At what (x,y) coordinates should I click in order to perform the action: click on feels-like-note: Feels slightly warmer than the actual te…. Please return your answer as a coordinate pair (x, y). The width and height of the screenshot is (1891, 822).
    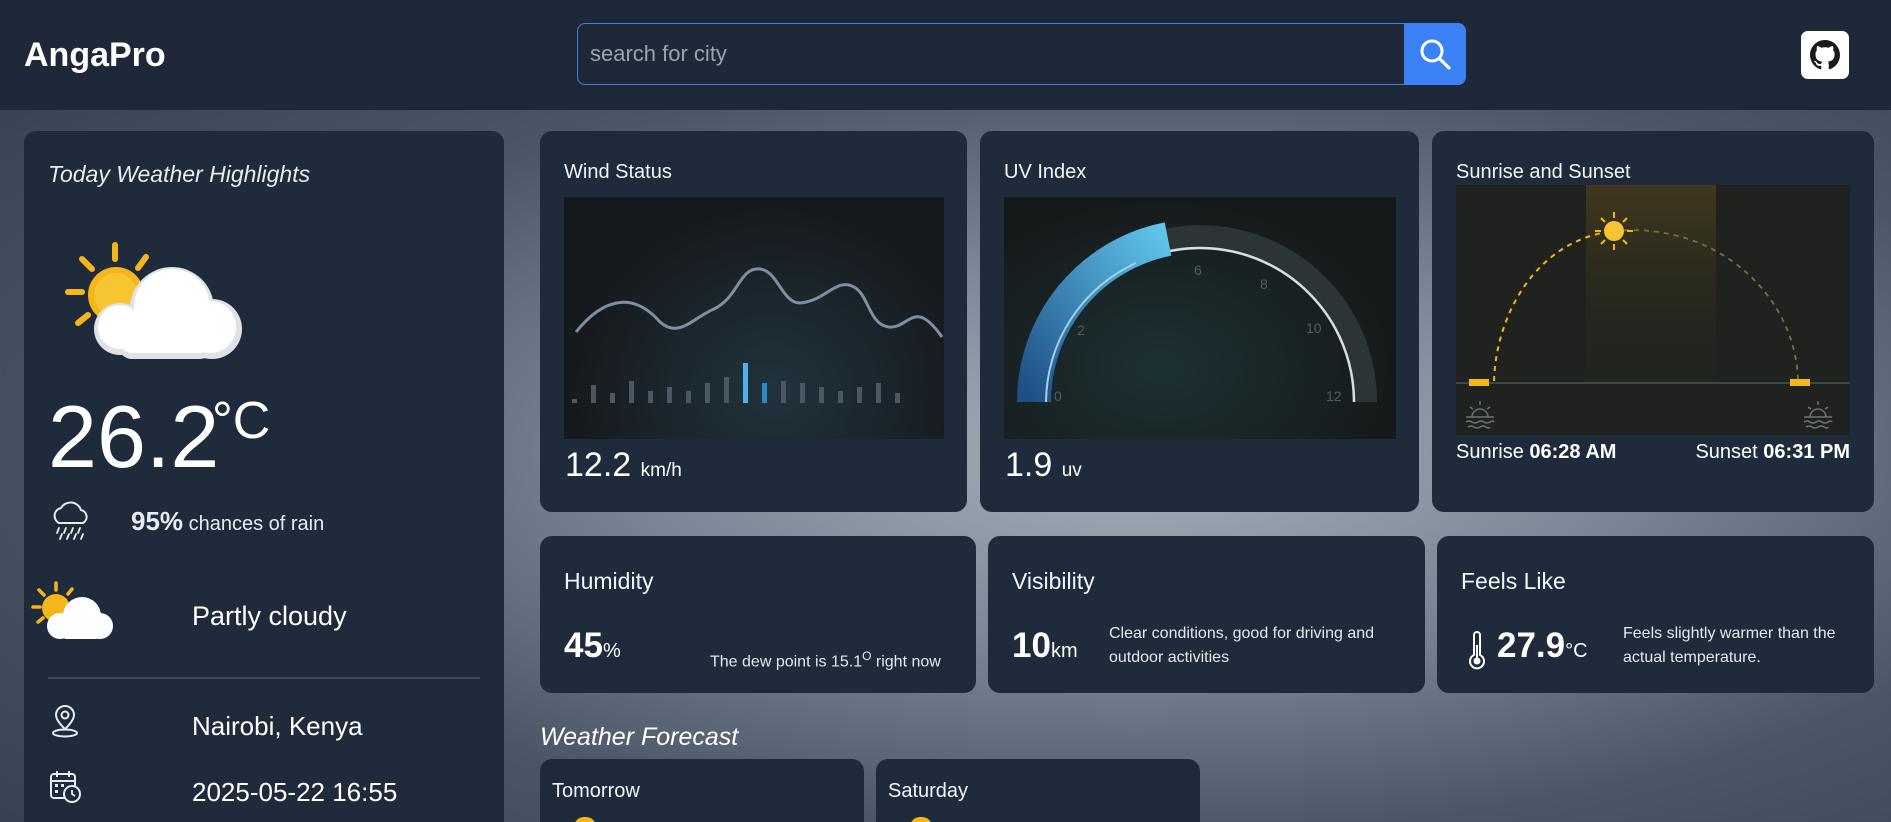
    Looking at the image, I should click on (1729, 645).